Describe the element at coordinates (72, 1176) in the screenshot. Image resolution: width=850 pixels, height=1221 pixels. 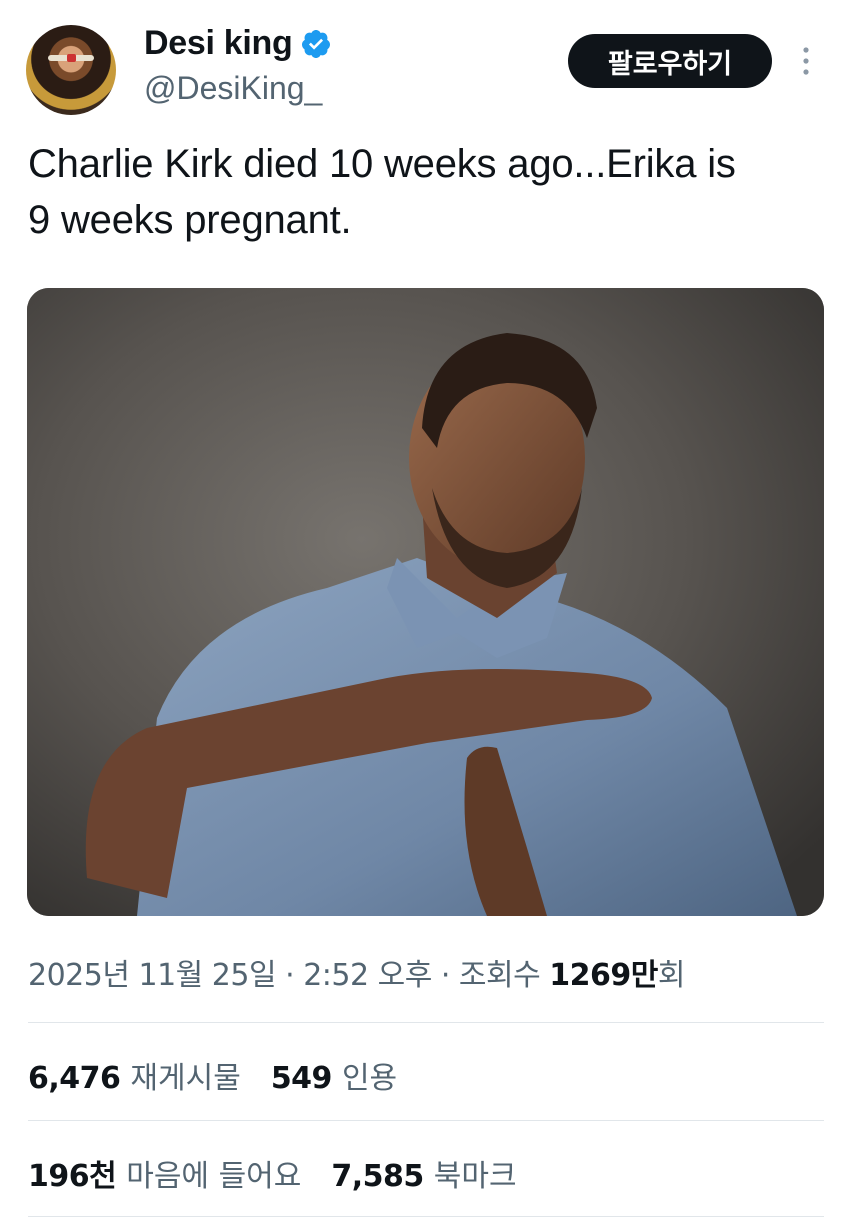
I see `likes-count: 196천` at that location.